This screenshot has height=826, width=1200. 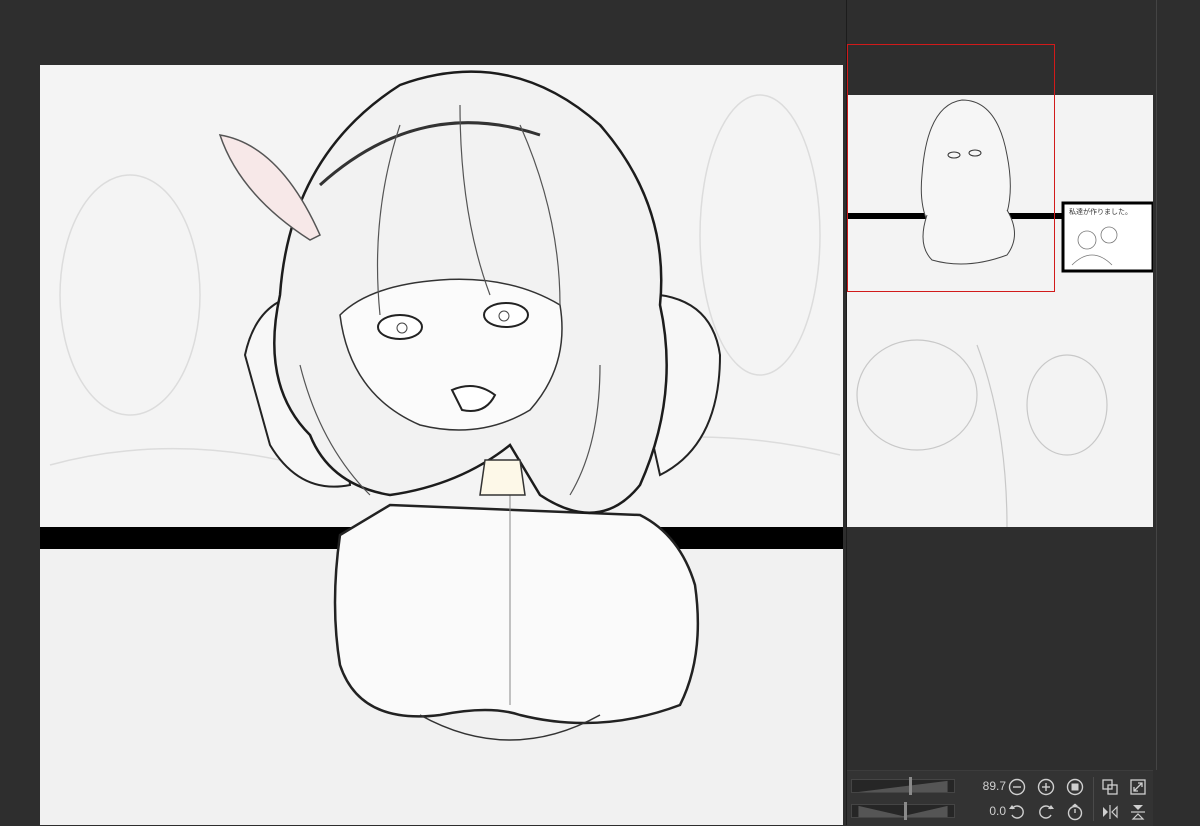 I want to click on zoom-value: 89.7, so click(x=983, y=786).